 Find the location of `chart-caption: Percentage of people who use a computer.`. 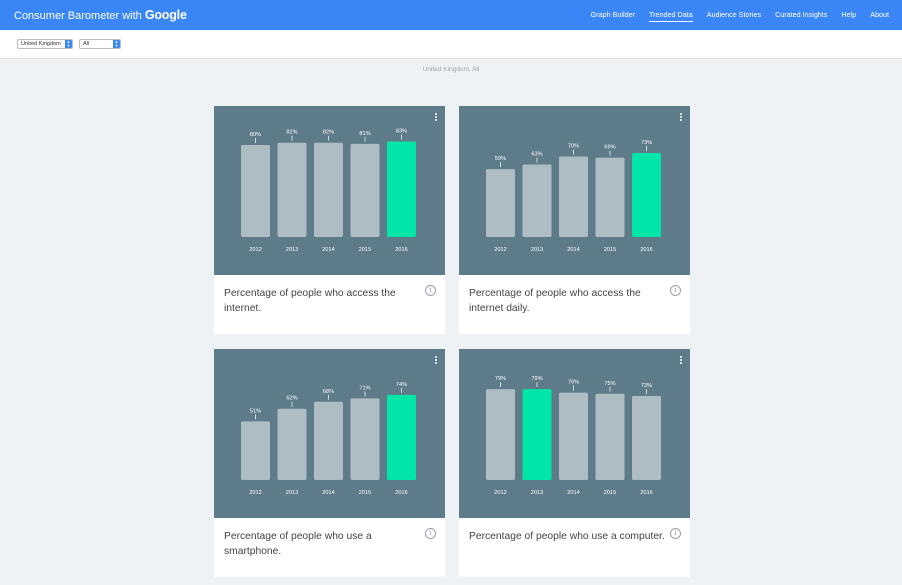

chart-caption: Percentage of people who use a computer. is located at coordinates (567, 536).